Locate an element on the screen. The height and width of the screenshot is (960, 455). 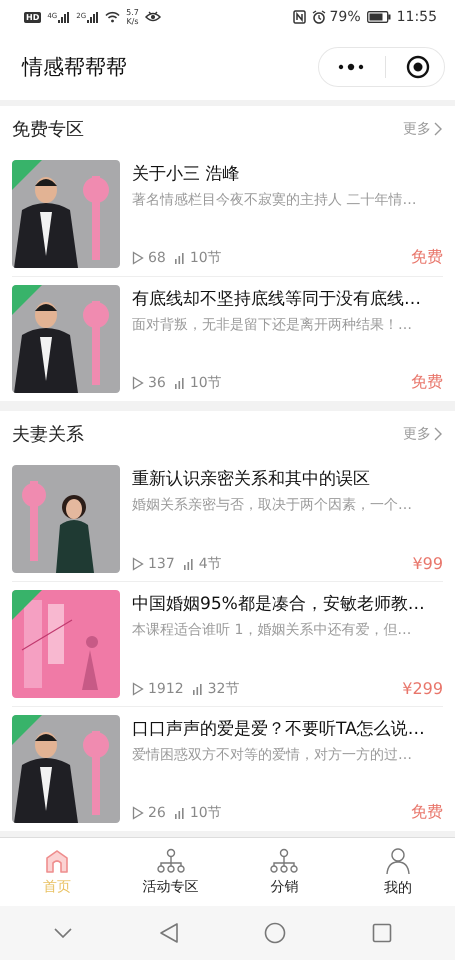
course-item: 有底线却不坚持底线等同于没有底线… 面对背叛，无非是留下还是离开两种结果！… 36 10节 免费 is located at coordinates (227, 339).